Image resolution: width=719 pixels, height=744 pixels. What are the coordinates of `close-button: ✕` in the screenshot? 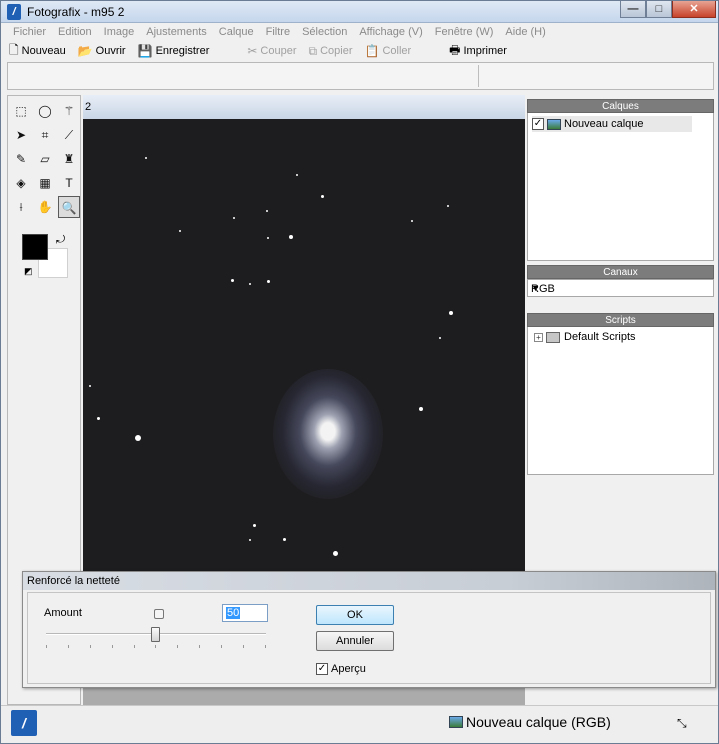 It's located at (694, 9).